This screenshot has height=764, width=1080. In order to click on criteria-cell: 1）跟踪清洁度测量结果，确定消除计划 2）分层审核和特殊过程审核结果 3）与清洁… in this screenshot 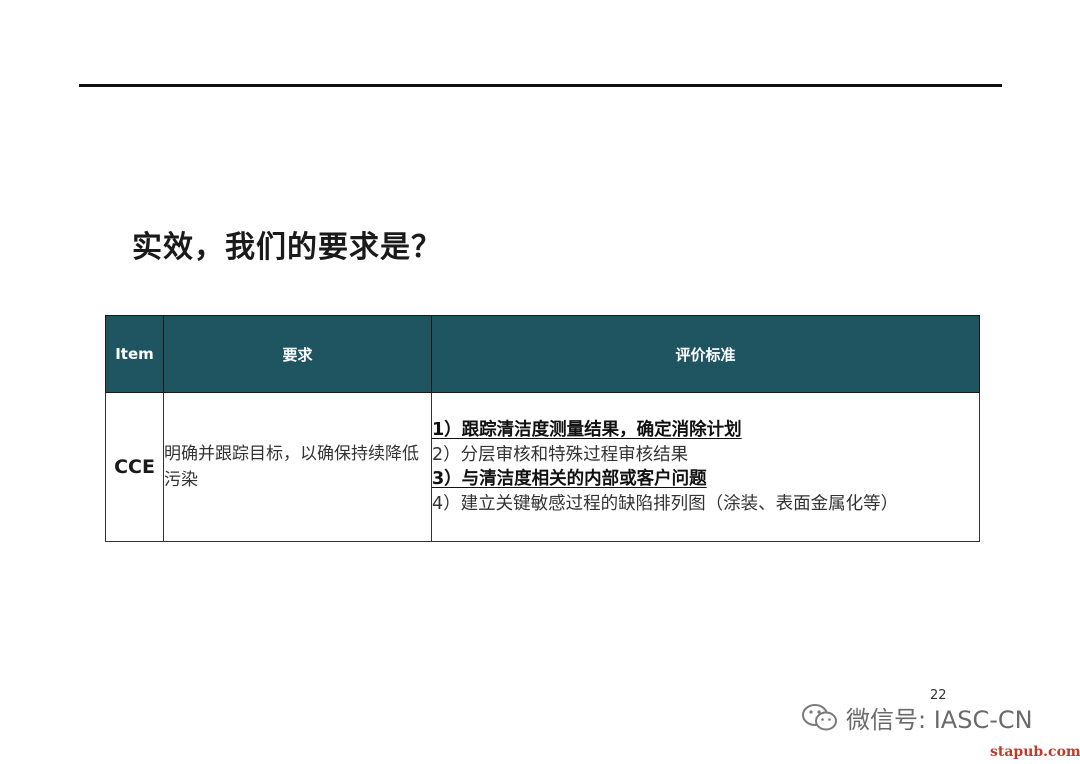, I will do `click(705, 467)`.